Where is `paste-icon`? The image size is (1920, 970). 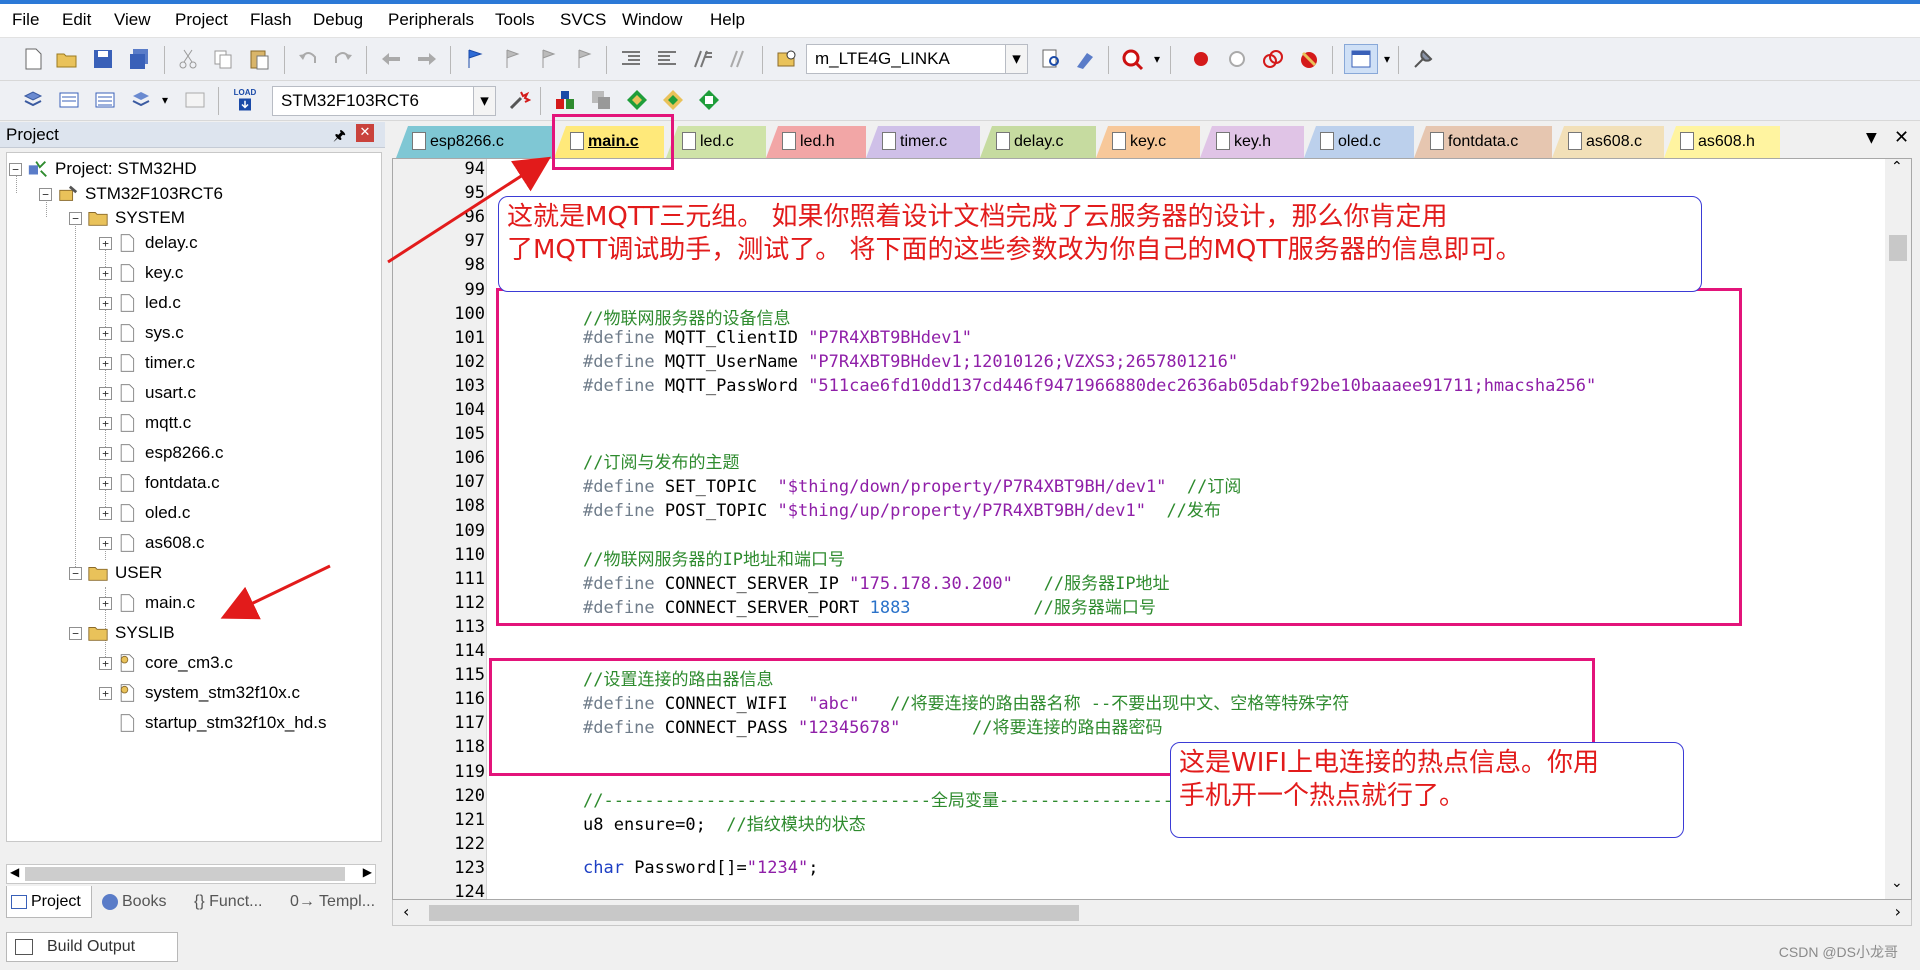
paste-icon is located at coordinates (259, 59).